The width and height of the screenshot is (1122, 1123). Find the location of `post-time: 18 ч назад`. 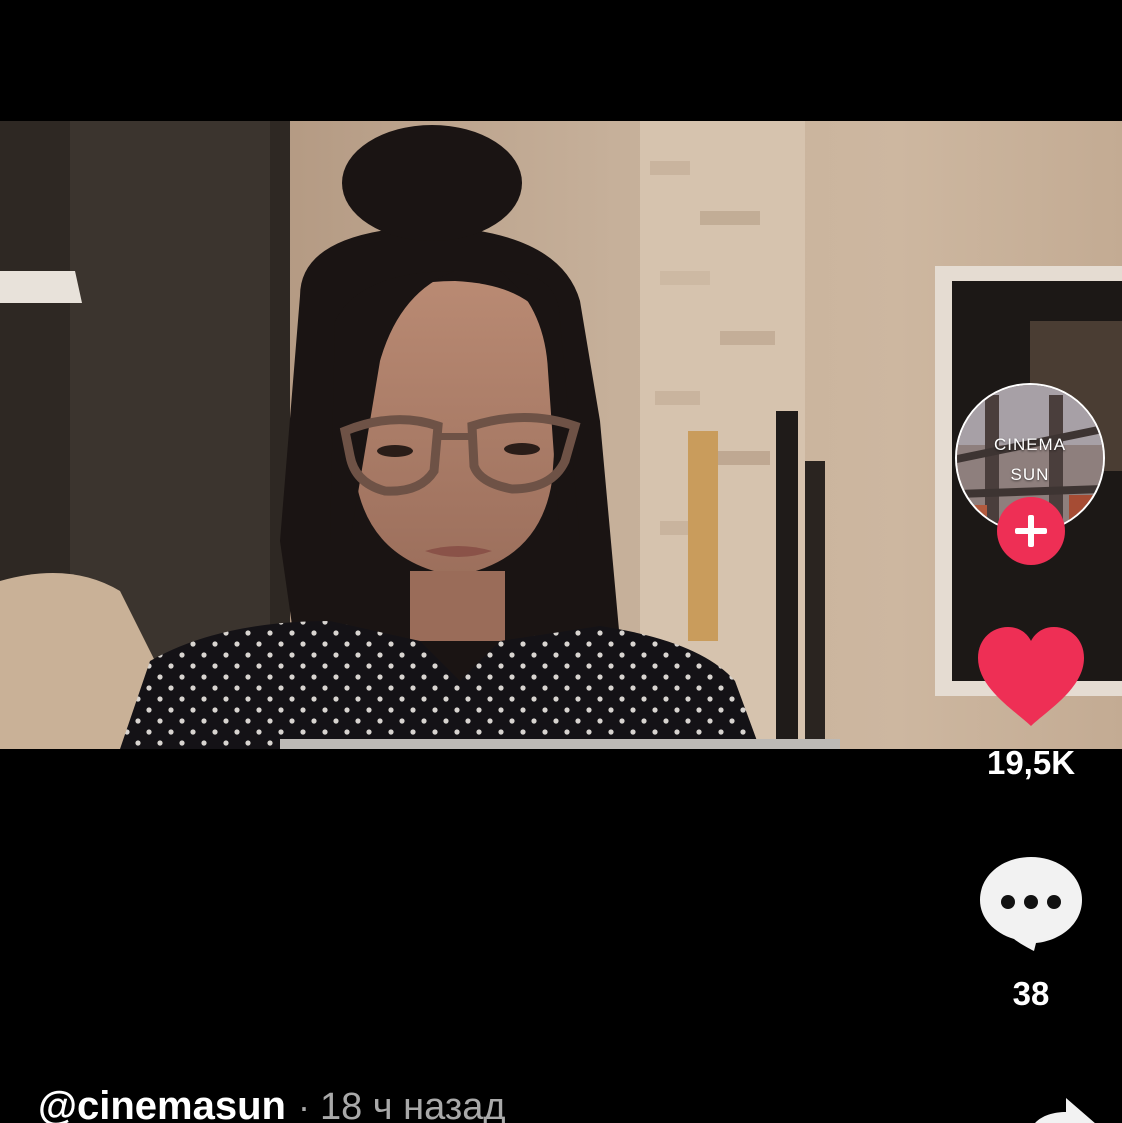

post-time: 18 ч назад is located at coordinates (412, 1104).